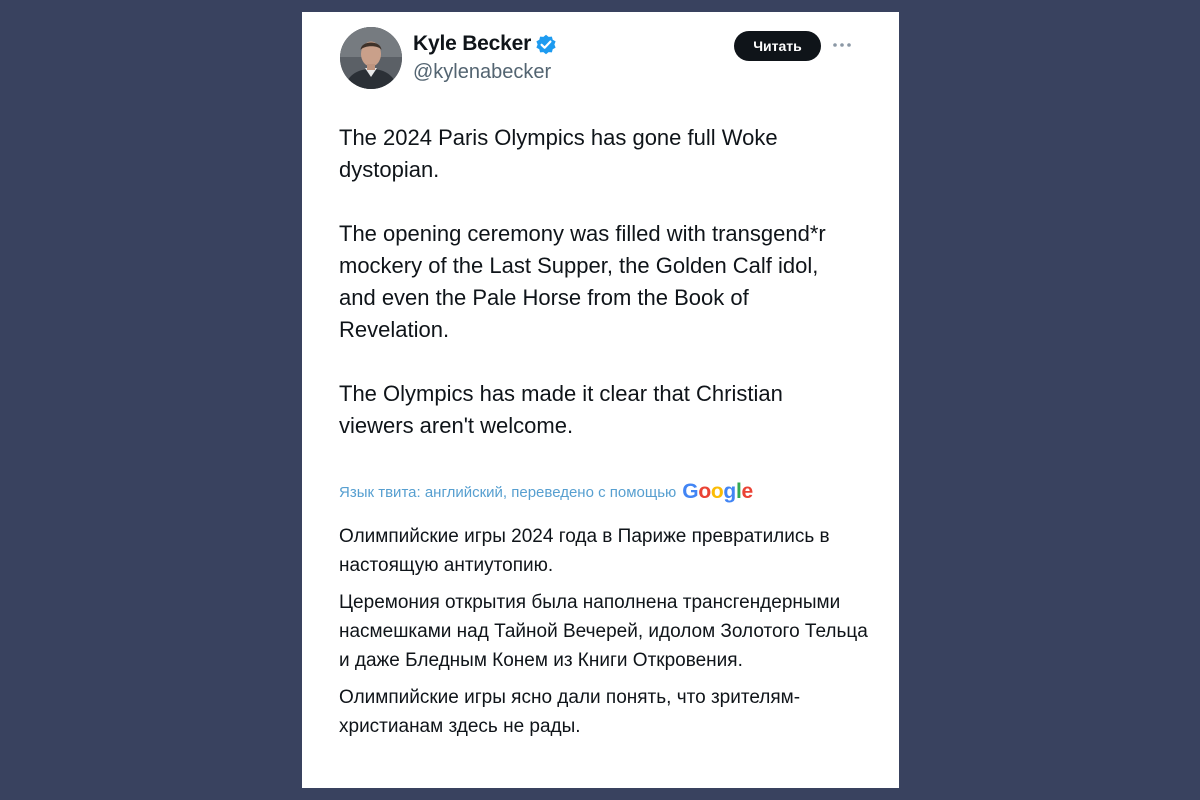  I want to click on ellipsis-icon, so click(842, 45).